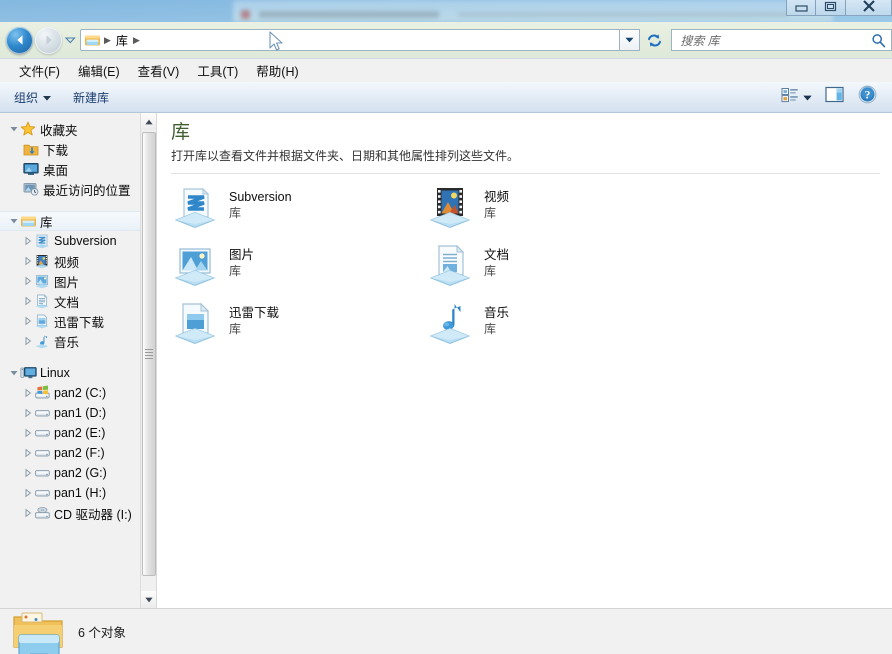 Image resolution: width=892 pixels, height=654 pixels. I want to click on new-library-button: 新建库, so click(91, 97).